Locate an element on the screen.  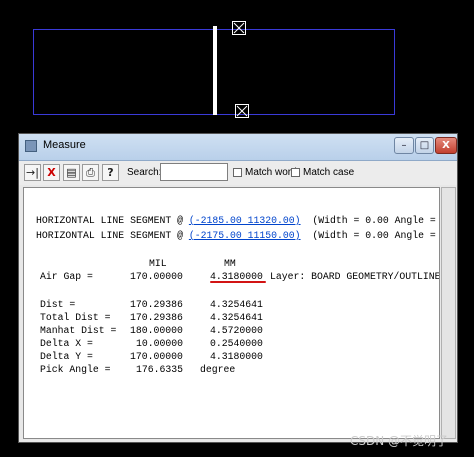
pick-angle-unit: degree is located at coordinates (218, 369).